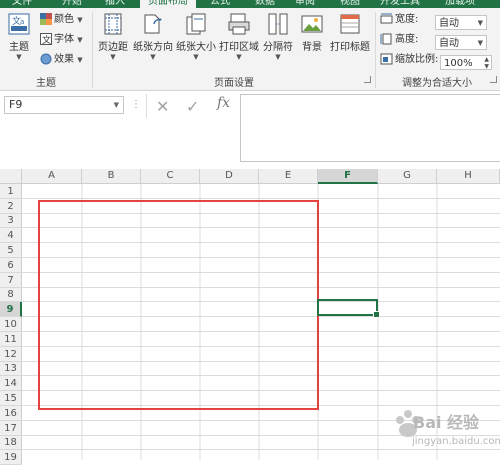  Describe the element at coordinates (461, 22) in the screenshot. I see `width-select: 自动 ▼` at that location.